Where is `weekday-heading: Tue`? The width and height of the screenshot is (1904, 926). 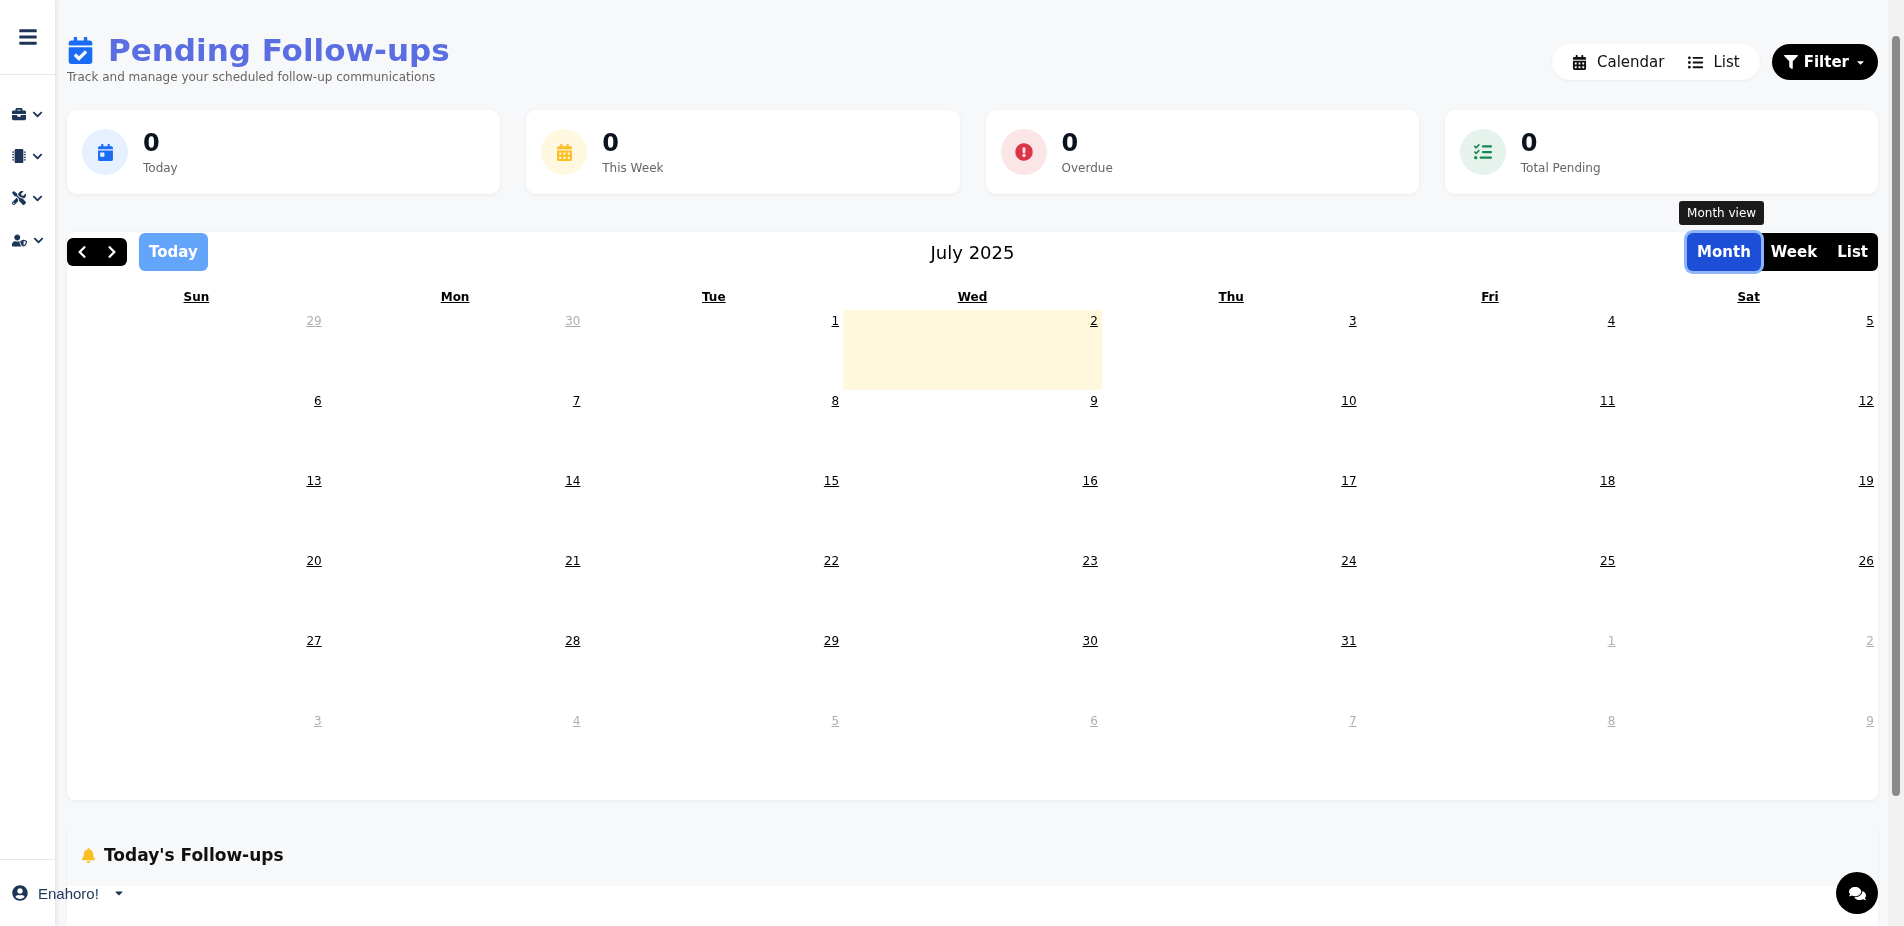 weekday-heading: Tue is located at coordinates (714, 297).